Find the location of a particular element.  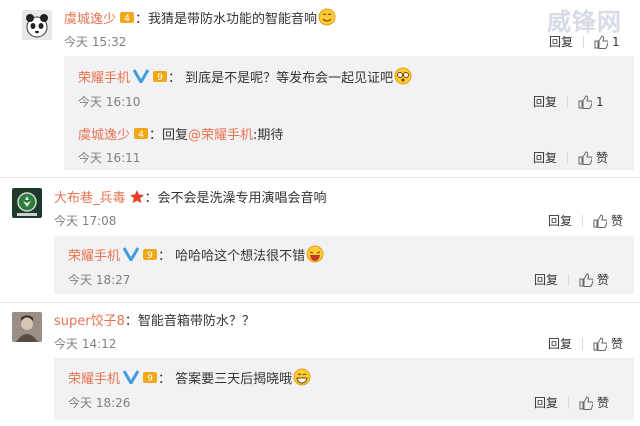

username-link: 大布巷_兵毒 is located at coordinates (90, 196).